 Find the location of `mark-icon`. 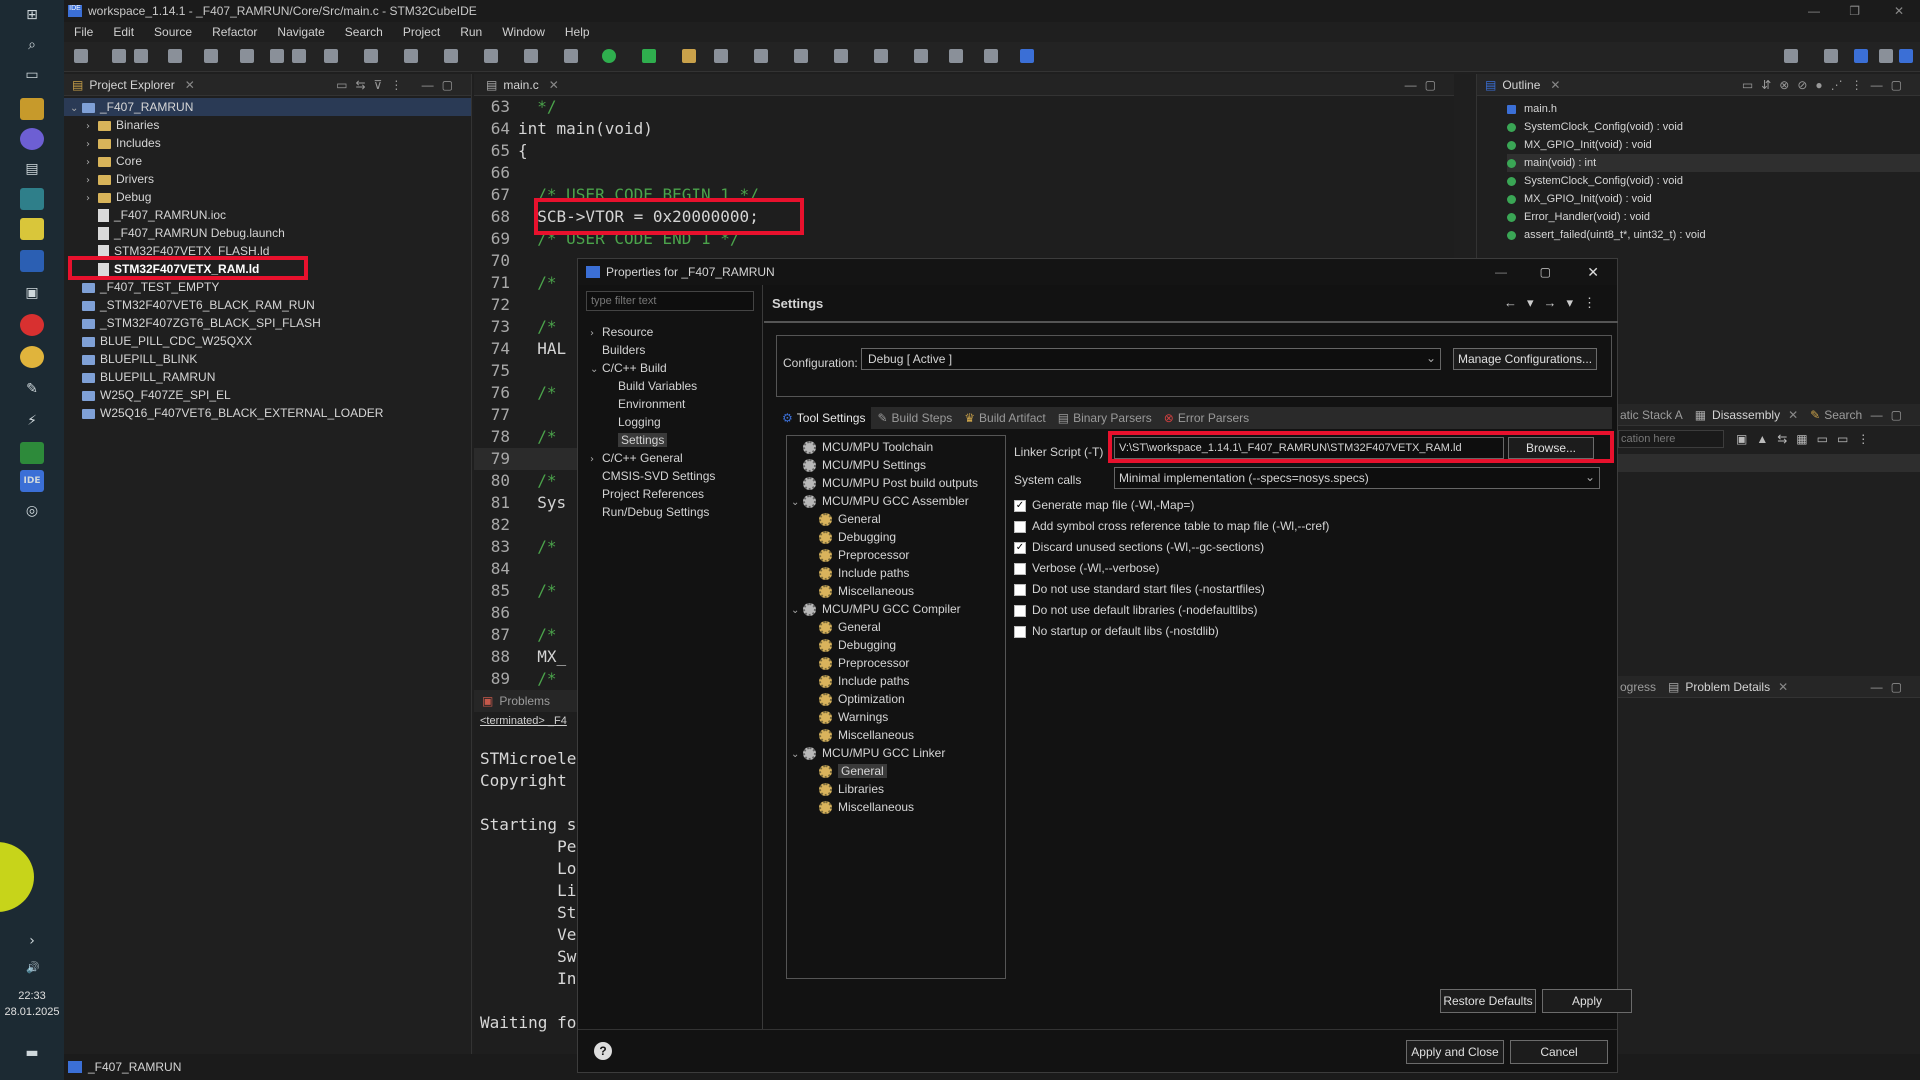

mark-icon is located at coordinates (761, 56).